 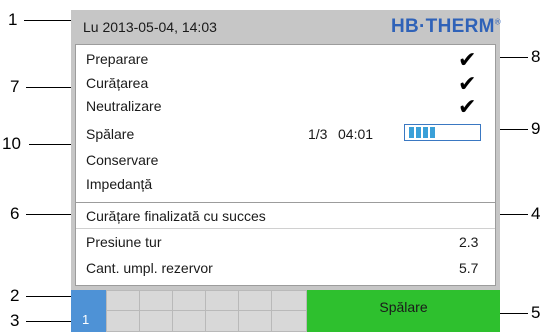 I want to click on unit-number: 1, so click(x=86, y=319).